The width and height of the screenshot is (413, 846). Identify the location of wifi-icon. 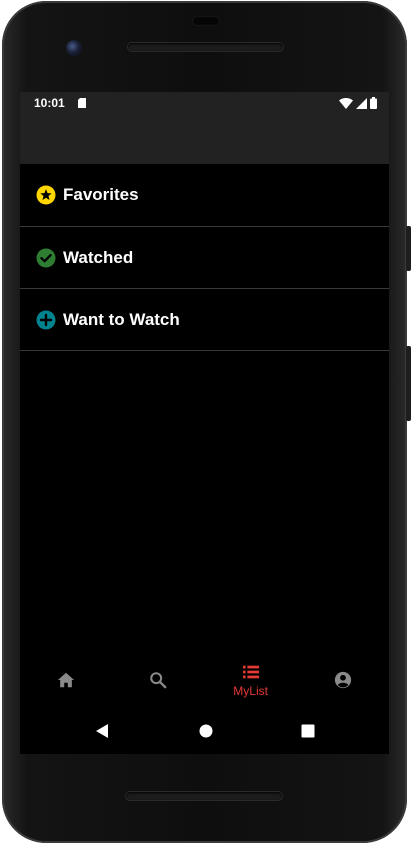
(346, 103).